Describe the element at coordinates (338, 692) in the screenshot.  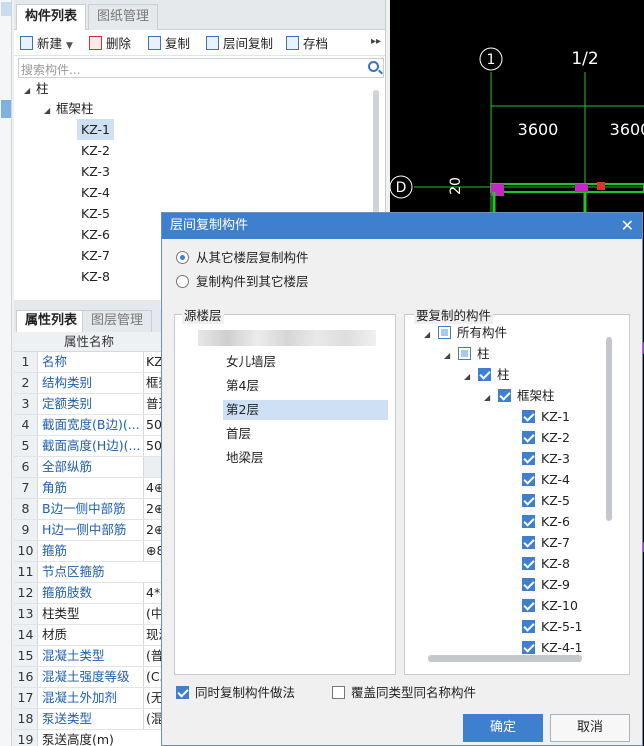
I see `checkbox-unchecked-icon` at that location.